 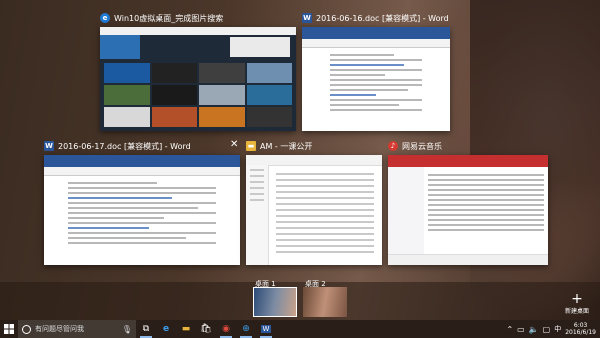 What do you see at coordinates (124, 146) in the screenshot?
I see `window-title-text: 2016-06-17.doc [兼容模式] - Word` at bounding box center [124, 146].